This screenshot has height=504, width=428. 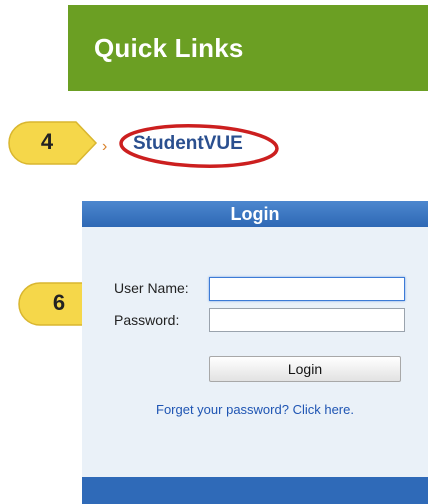 I want to click on username-label: User Name:, so click(x=151, y=288).